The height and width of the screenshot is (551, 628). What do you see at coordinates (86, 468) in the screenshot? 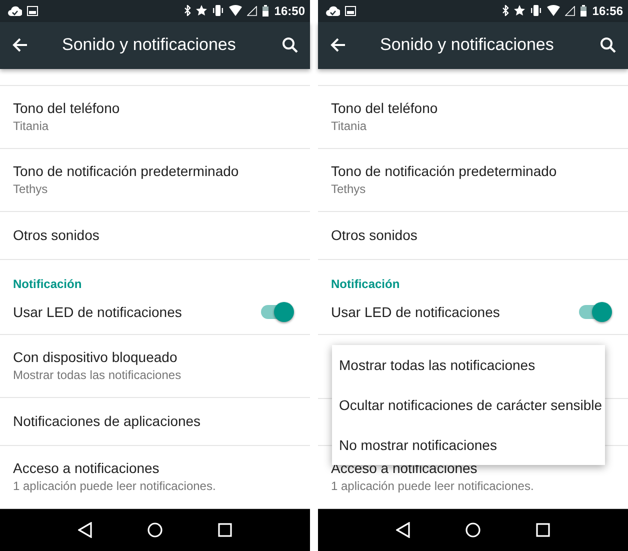
I see `setting-title: Acceso a notificaciones` at bounding box center [86, 468].